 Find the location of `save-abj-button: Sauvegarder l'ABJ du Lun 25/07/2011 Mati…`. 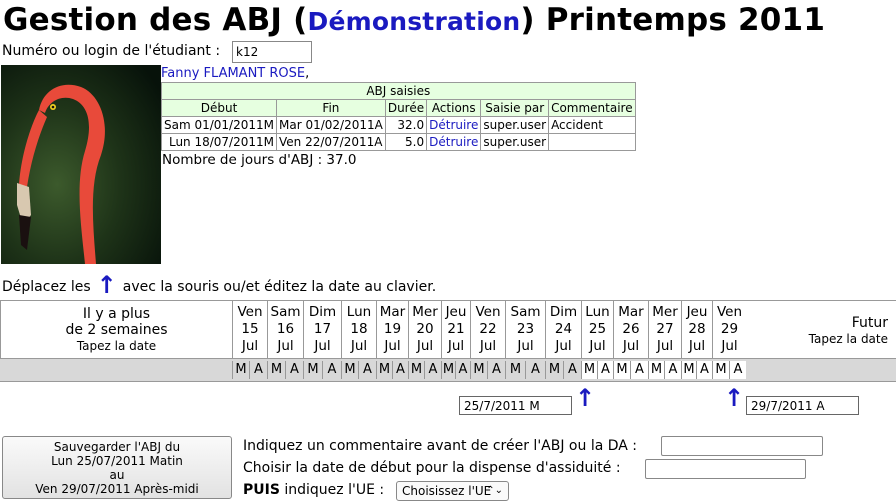

save-abj-button: Sauvegarder l'ABJ du Lun 25/07/2011 Mati… is located at coordinates (117, 467).